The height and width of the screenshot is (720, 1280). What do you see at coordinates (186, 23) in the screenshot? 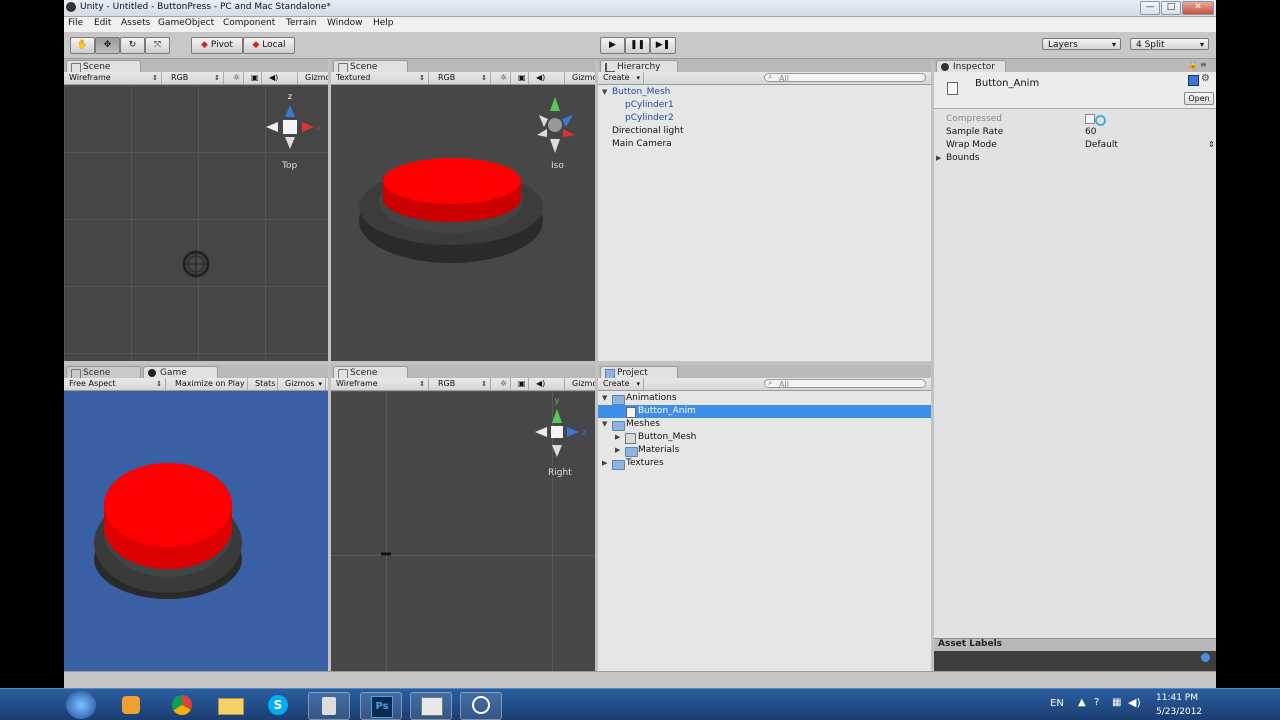
I see `menu-gameobject: GameObject` at bounding box center [186, 23].